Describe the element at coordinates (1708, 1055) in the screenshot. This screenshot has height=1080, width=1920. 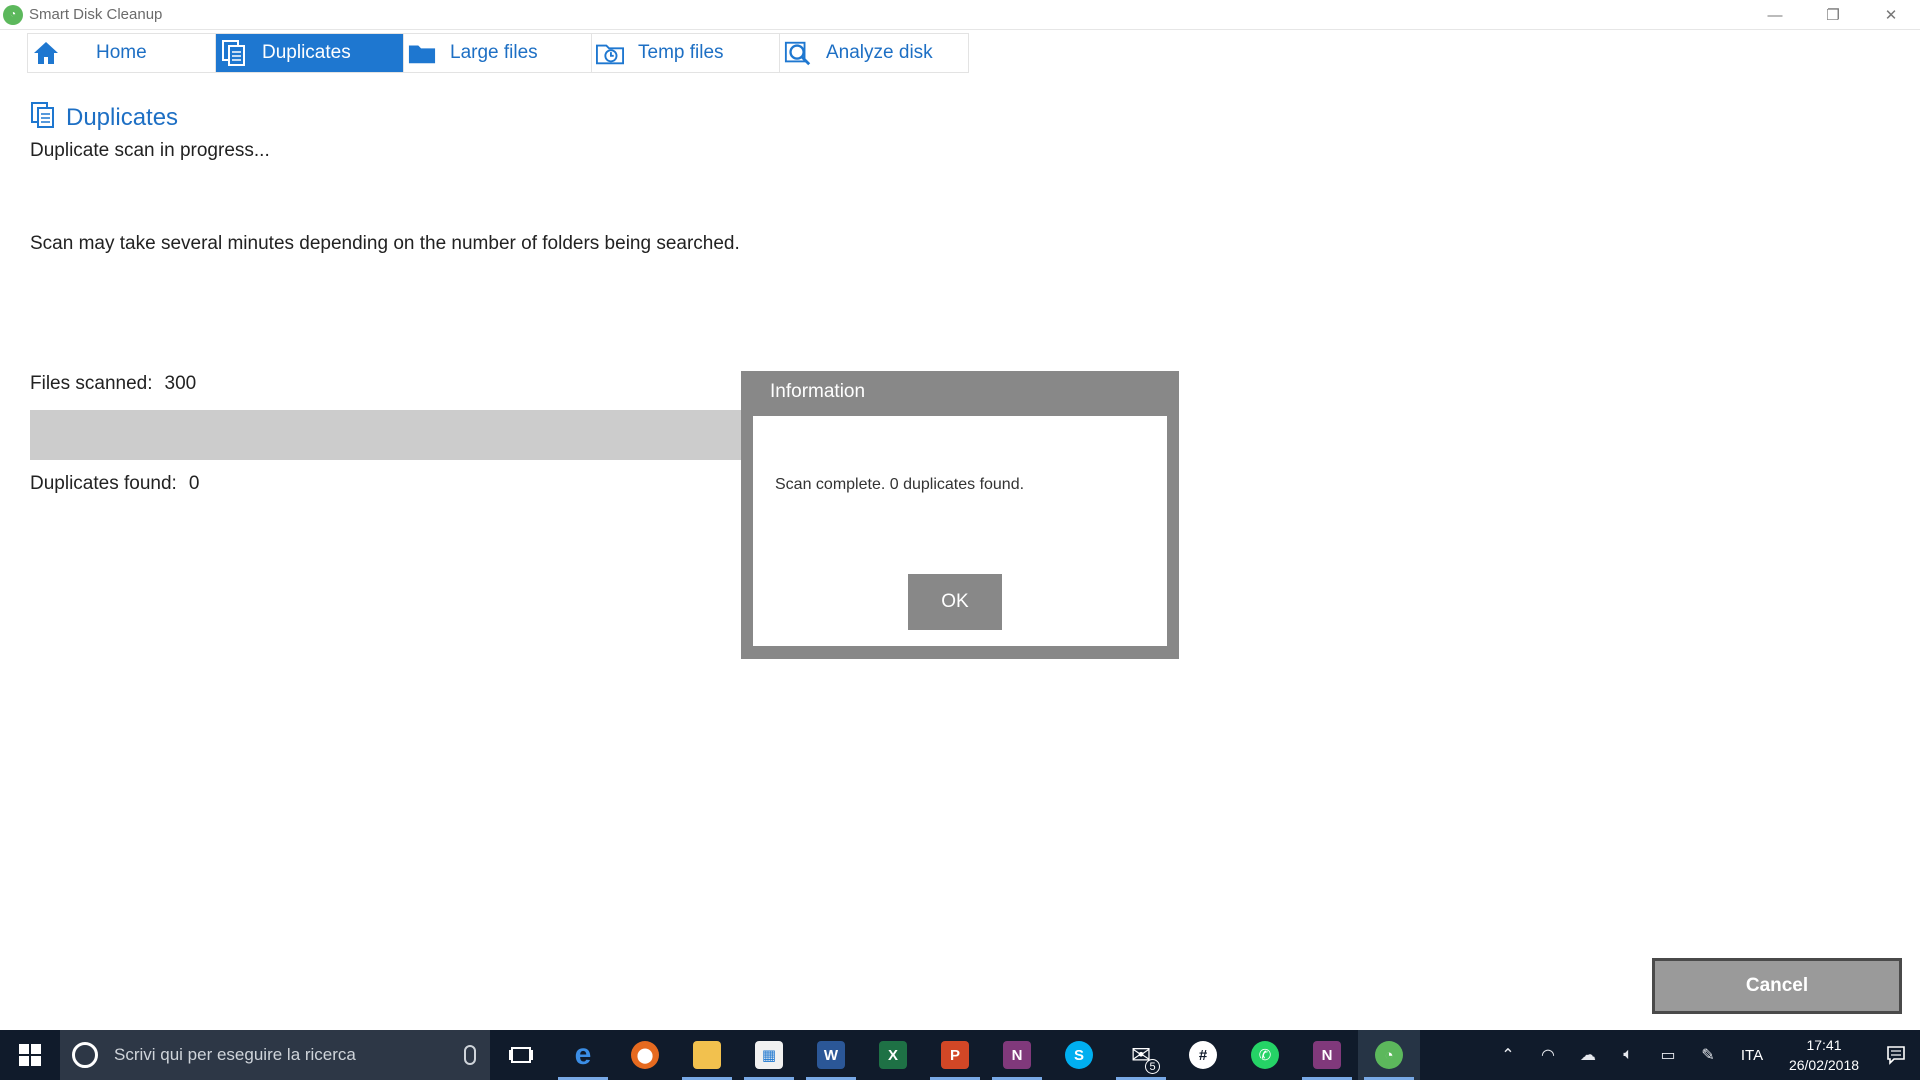
I see `pen-icon: ✎` at that location.